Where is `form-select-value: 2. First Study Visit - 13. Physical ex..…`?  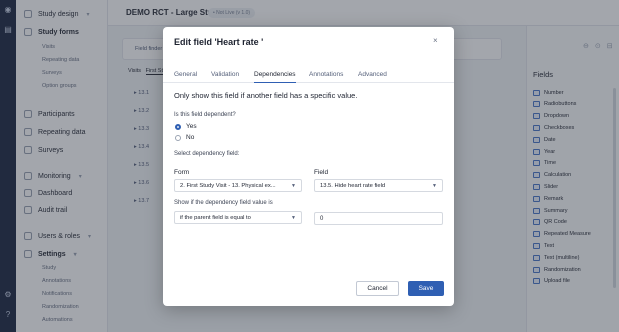
form-select-value: 2. First Study Visit - 13. Physical ex..… is located at coordinates (228, 186).